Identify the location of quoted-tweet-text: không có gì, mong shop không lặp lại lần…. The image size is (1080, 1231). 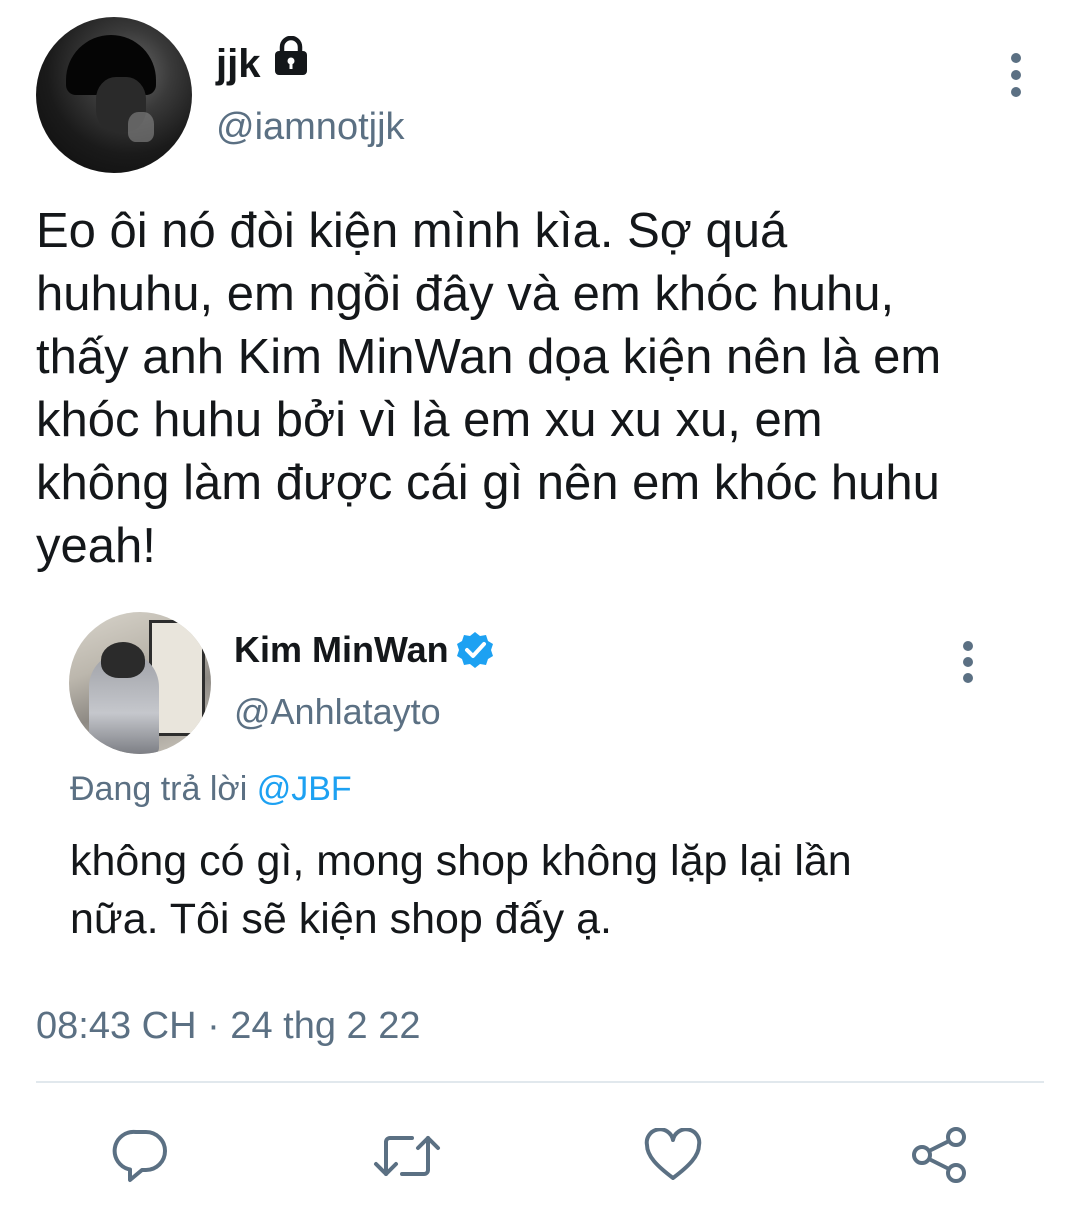
(461, 890).